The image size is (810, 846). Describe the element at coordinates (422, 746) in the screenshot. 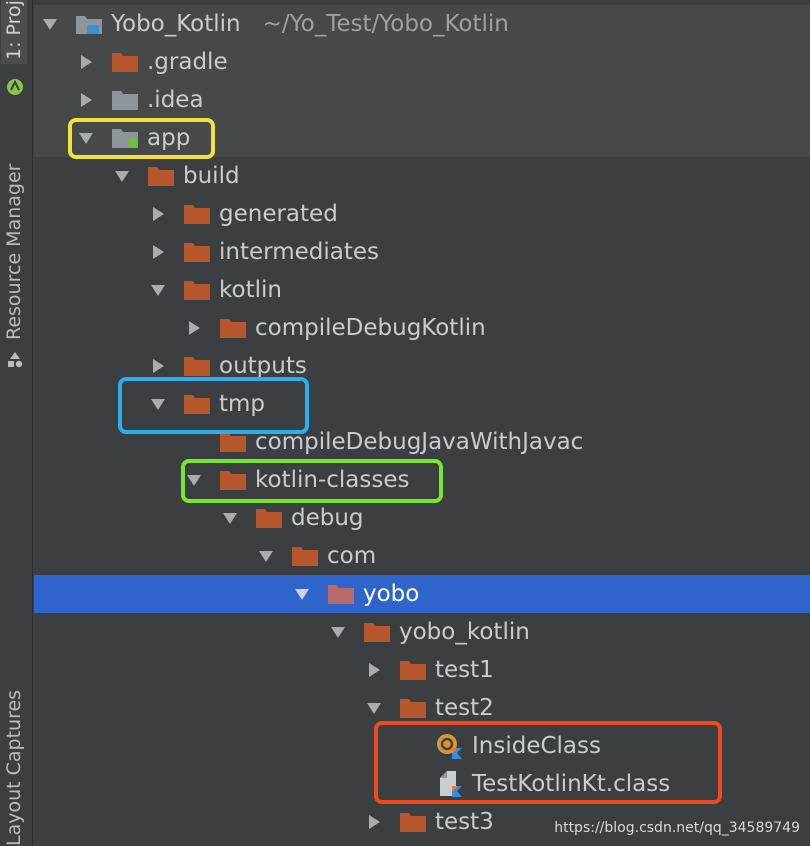

I see `tree-row-inside-class: InsideClass` at that location.